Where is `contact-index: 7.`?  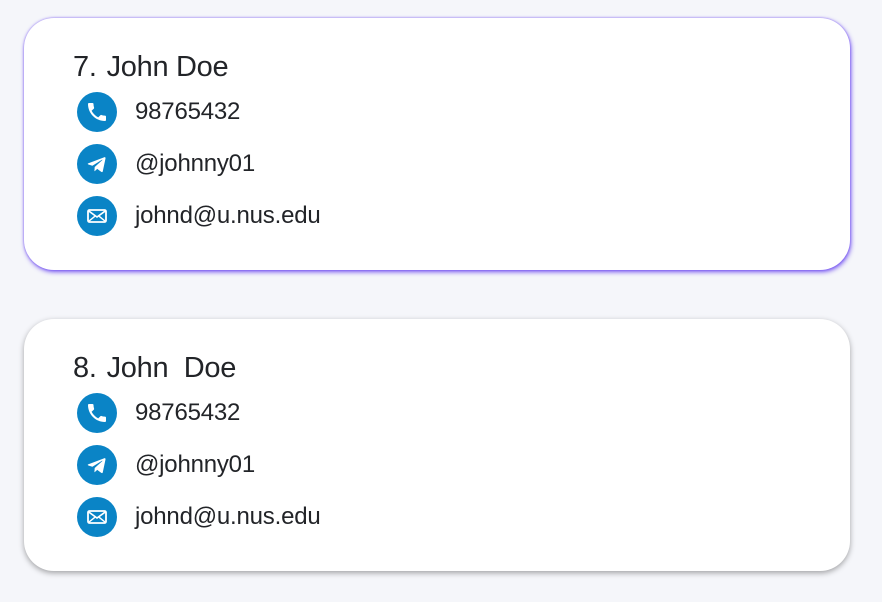 contact-index: 7. is located at coordinates (85, 67).